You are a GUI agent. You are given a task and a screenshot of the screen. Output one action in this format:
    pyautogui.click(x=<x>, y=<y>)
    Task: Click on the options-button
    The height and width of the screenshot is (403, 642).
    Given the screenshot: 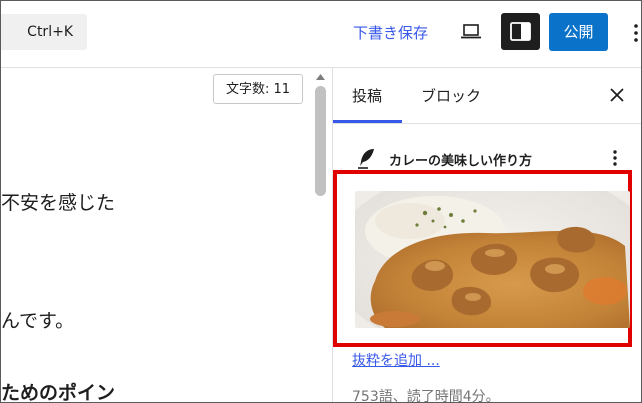 What is the action you would take?
    pyautogui.click(x=636, y=33)
    